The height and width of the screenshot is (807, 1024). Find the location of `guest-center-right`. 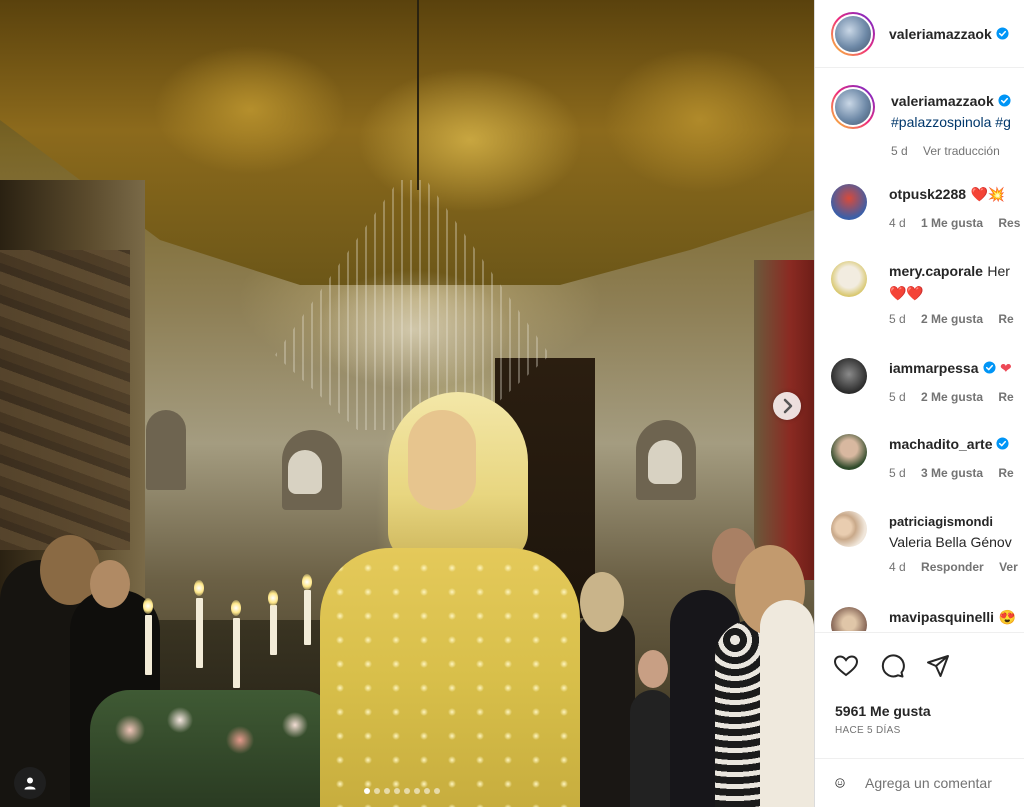

guest-center-right is located at coordinates (605, 708).